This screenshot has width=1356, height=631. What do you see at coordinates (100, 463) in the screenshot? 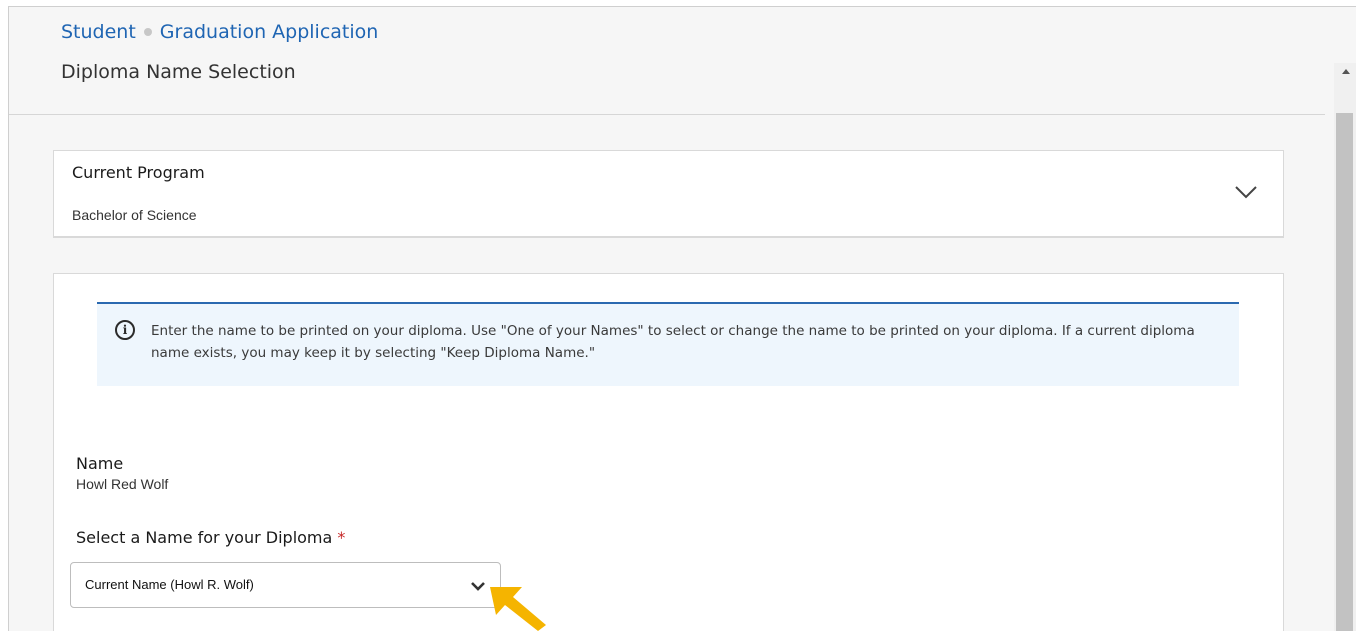
I see `name-label: Name` at bounding box center [100, 463].